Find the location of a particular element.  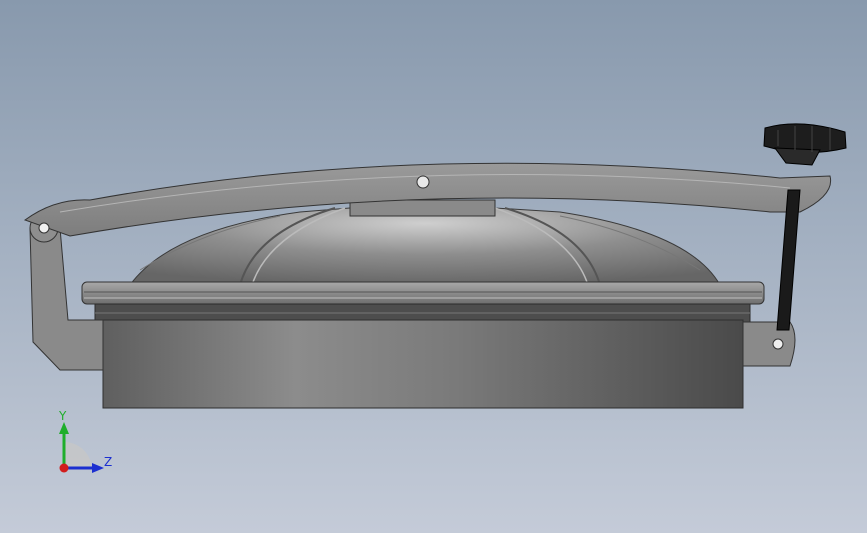

x-axis-origin is located at coordinates (64, 468).